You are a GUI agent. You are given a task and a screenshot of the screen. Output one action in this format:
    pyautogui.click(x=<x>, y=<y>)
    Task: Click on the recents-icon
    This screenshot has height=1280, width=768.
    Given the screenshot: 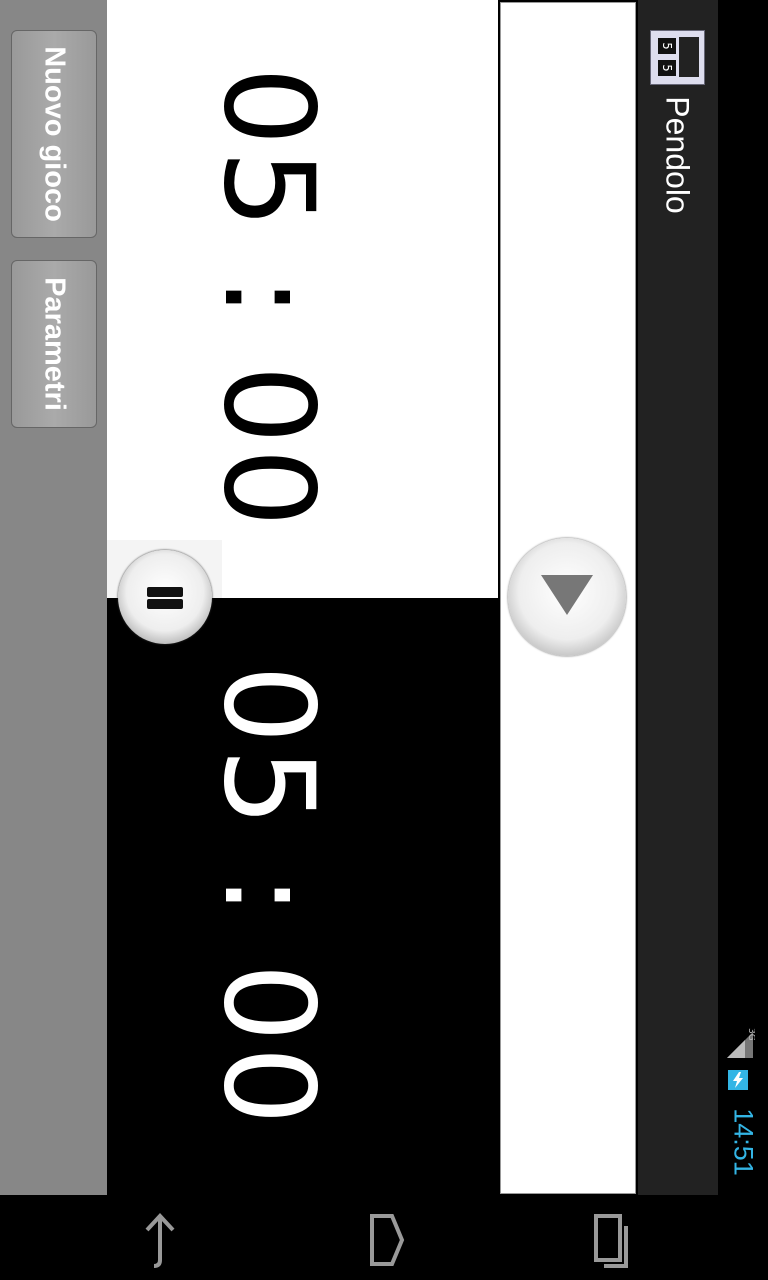 What is the action you would take?
    pyautogui.click(x=615, y=1240)
    